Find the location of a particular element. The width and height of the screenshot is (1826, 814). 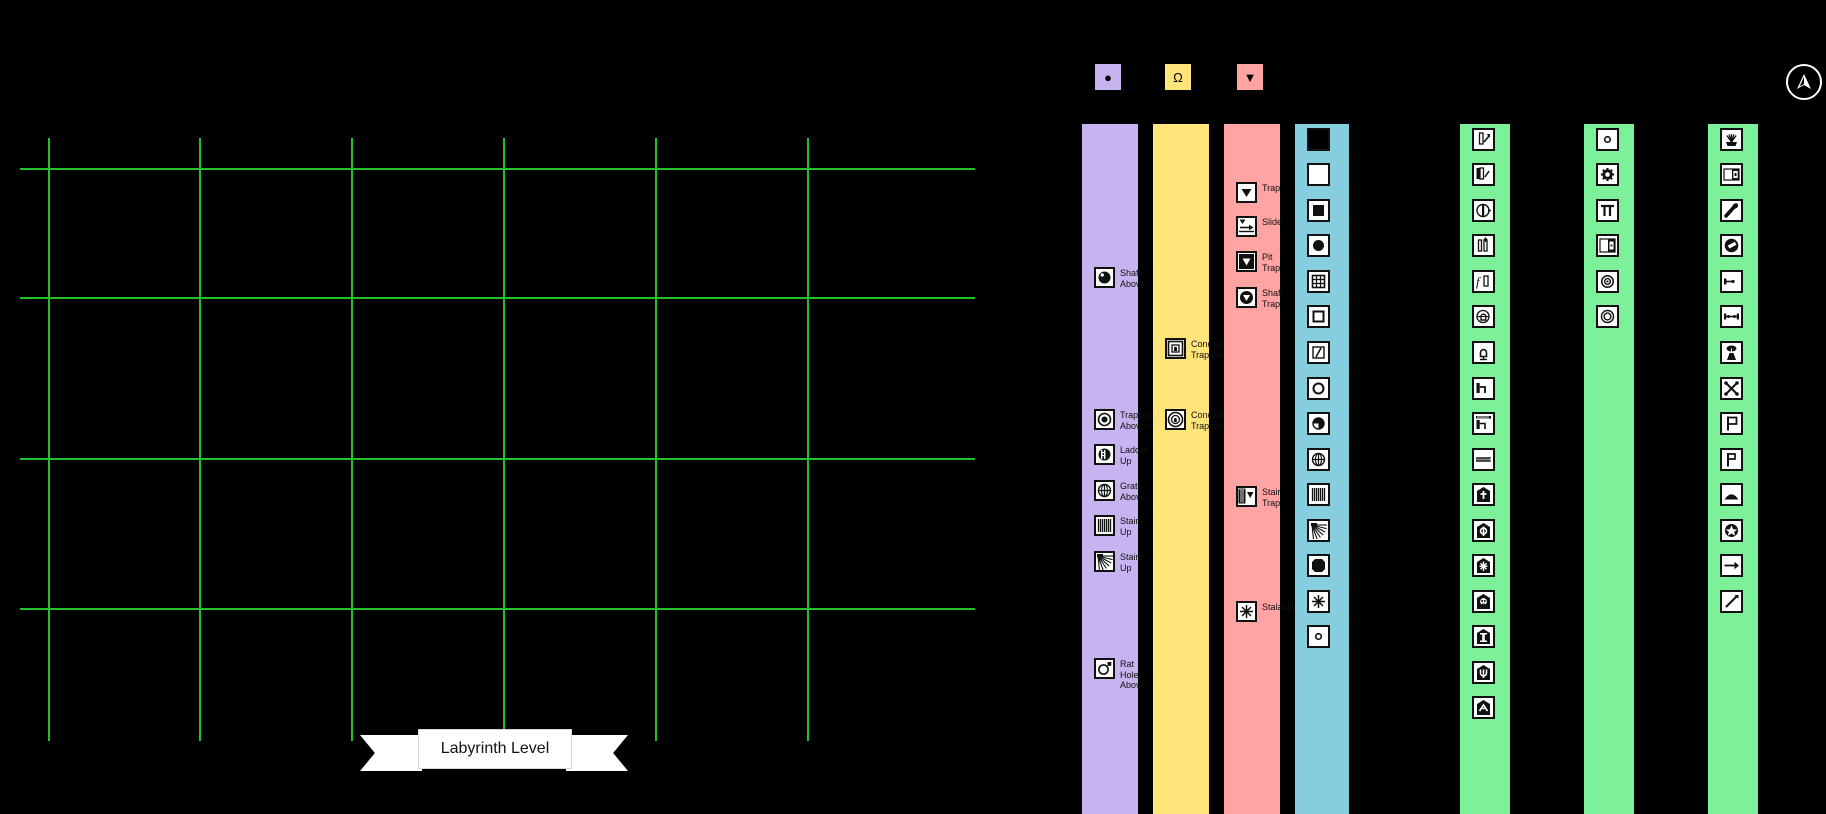

legend-item-trapdoor-above: Trapdoor Above is located at coordinates (1125, 420).